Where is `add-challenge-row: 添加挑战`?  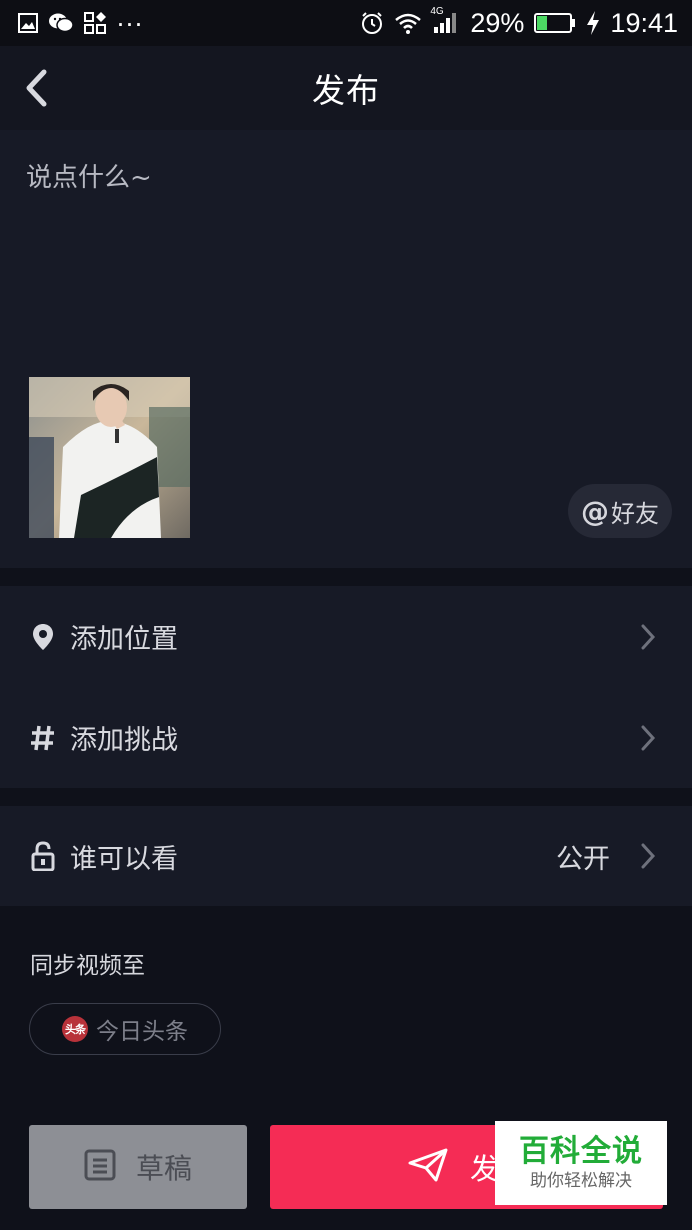
add-challenge-row: 添加挑战 is located at coordinates (346, 737).